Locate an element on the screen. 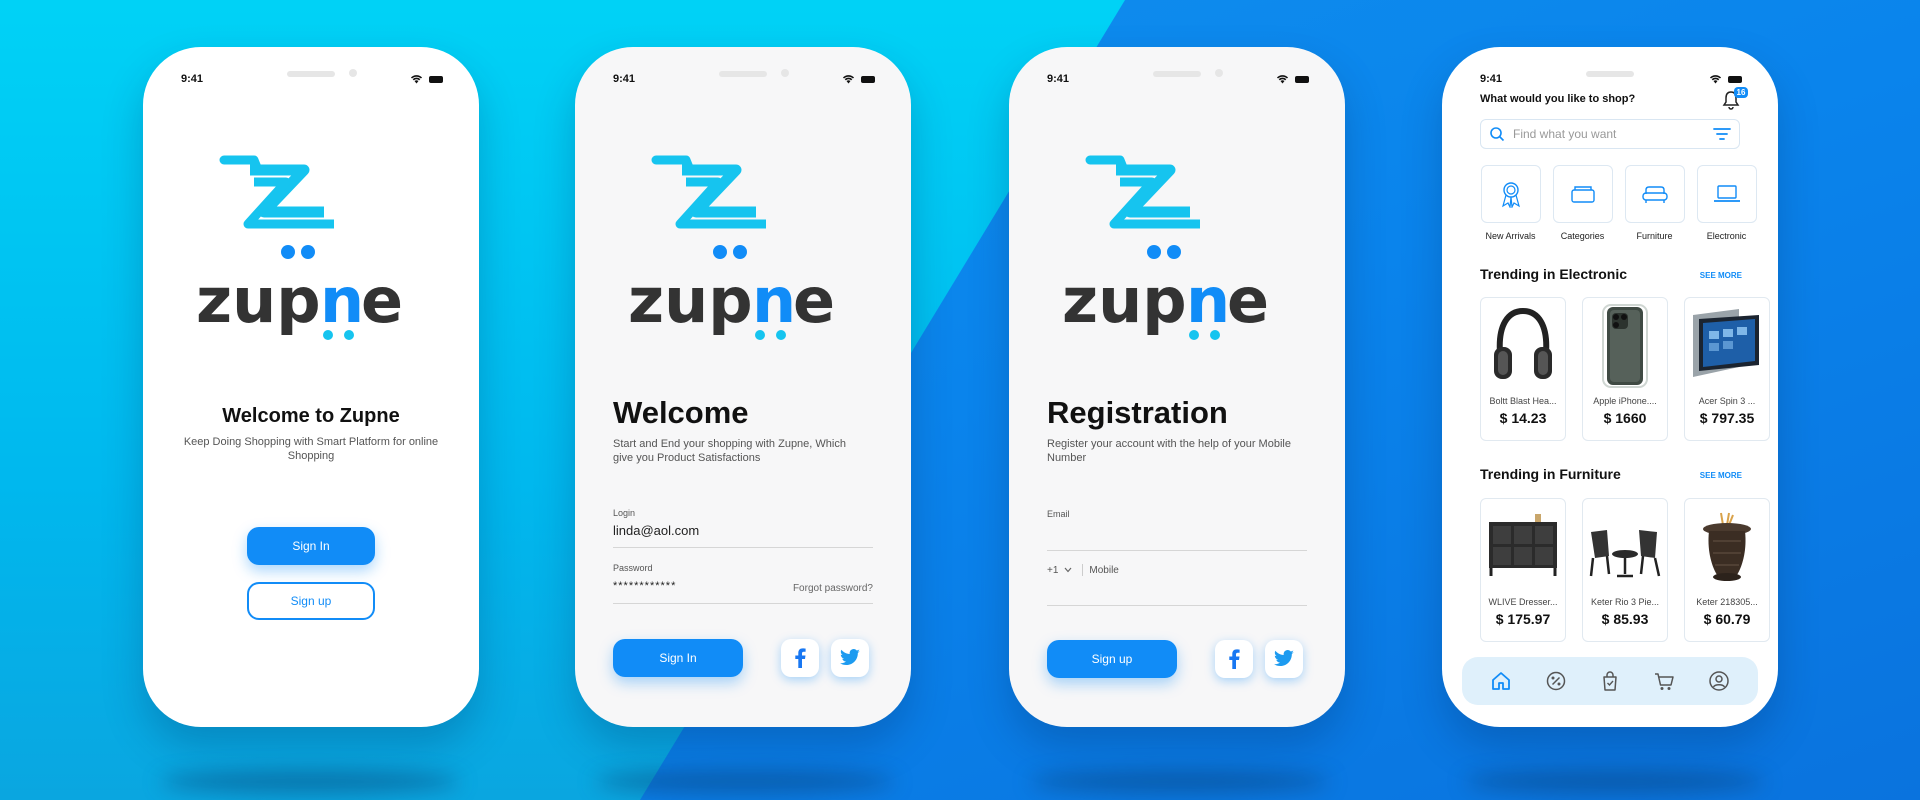 The image size is (1920, 800). product-card: Apple iPhone.... $ 1660 is located at coordinates (1625, 369).